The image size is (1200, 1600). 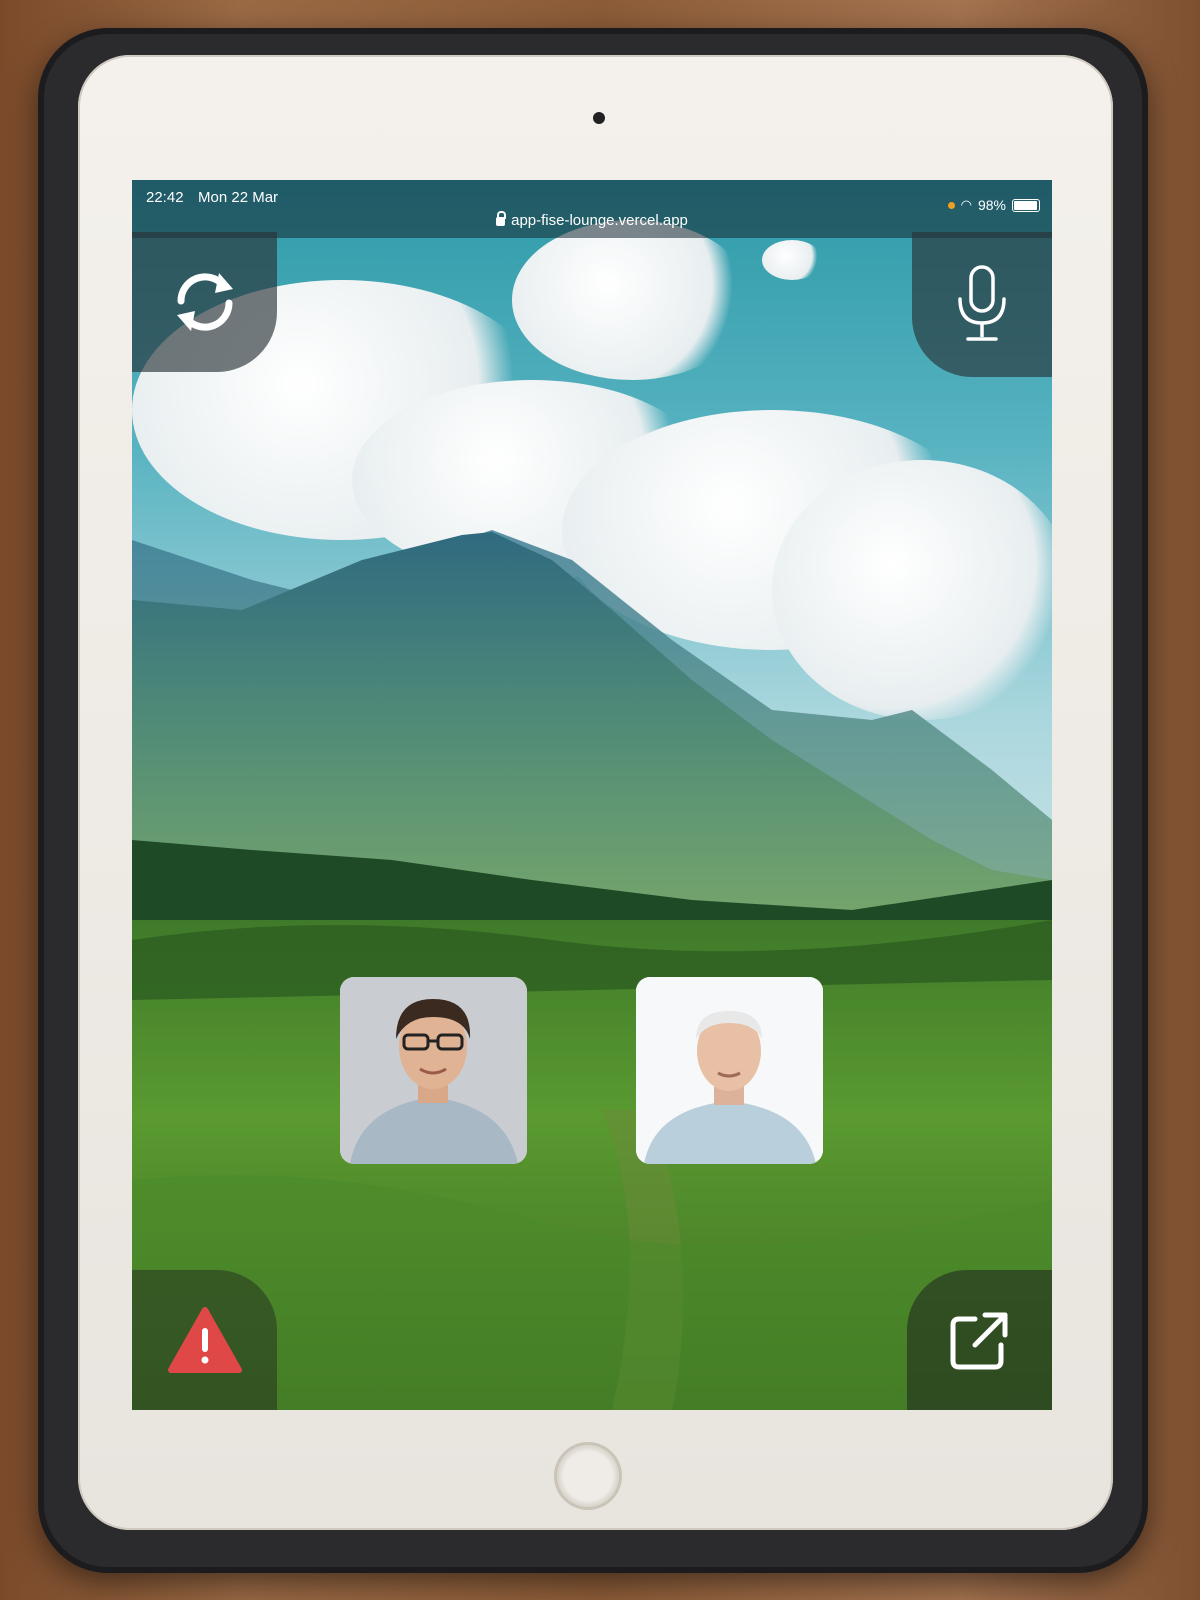 I want to click on switch-camera-button, so click(x=204, y=302).